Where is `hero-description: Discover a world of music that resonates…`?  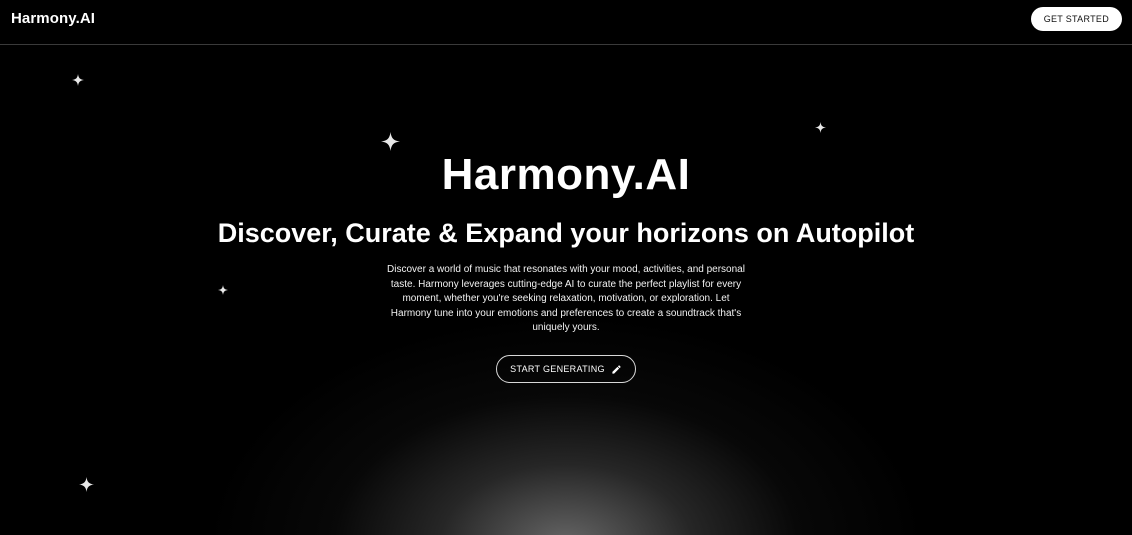
hero-description: Discover a world of music that resonates… is located at coordinates (566, 299).